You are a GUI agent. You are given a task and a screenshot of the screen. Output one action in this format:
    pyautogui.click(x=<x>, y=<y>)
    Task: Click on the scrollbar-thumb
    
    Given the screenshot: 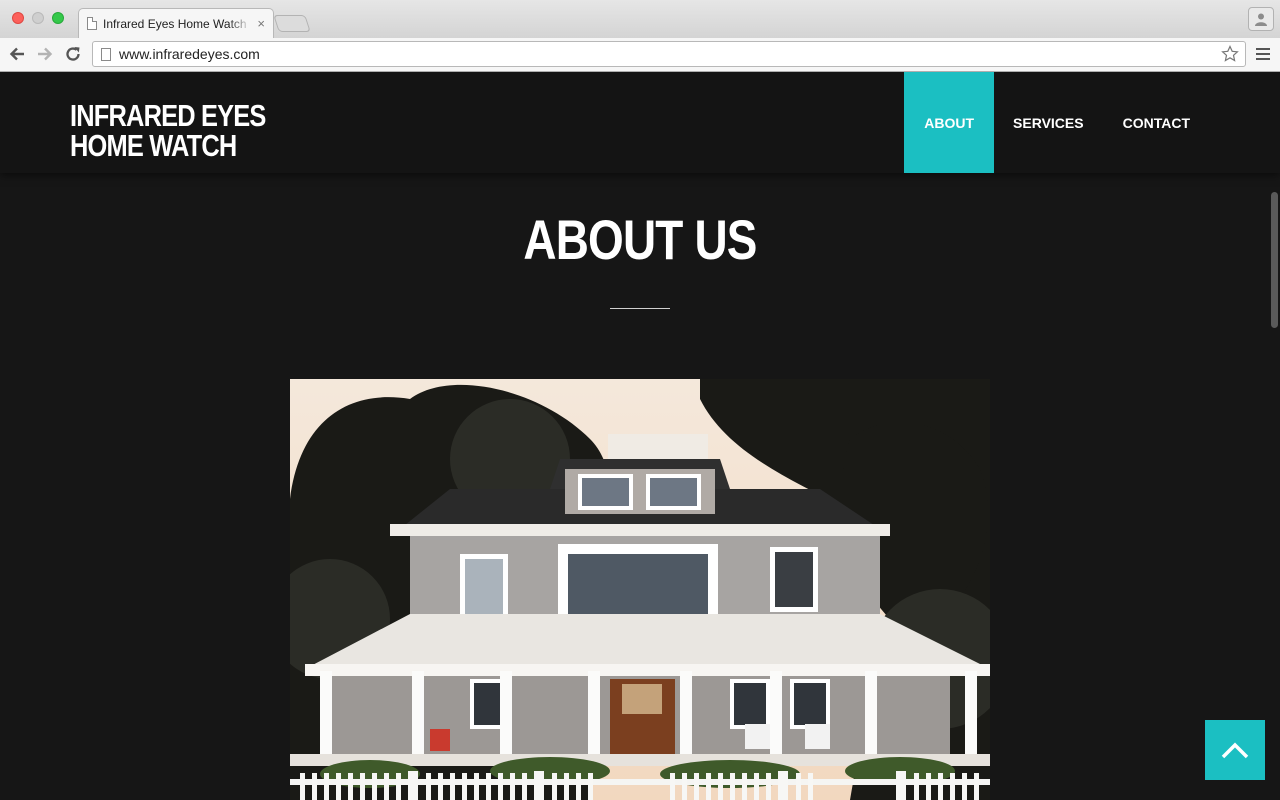 What is the action you would take?
    pyautogui.click(x=1274, y=260)
    